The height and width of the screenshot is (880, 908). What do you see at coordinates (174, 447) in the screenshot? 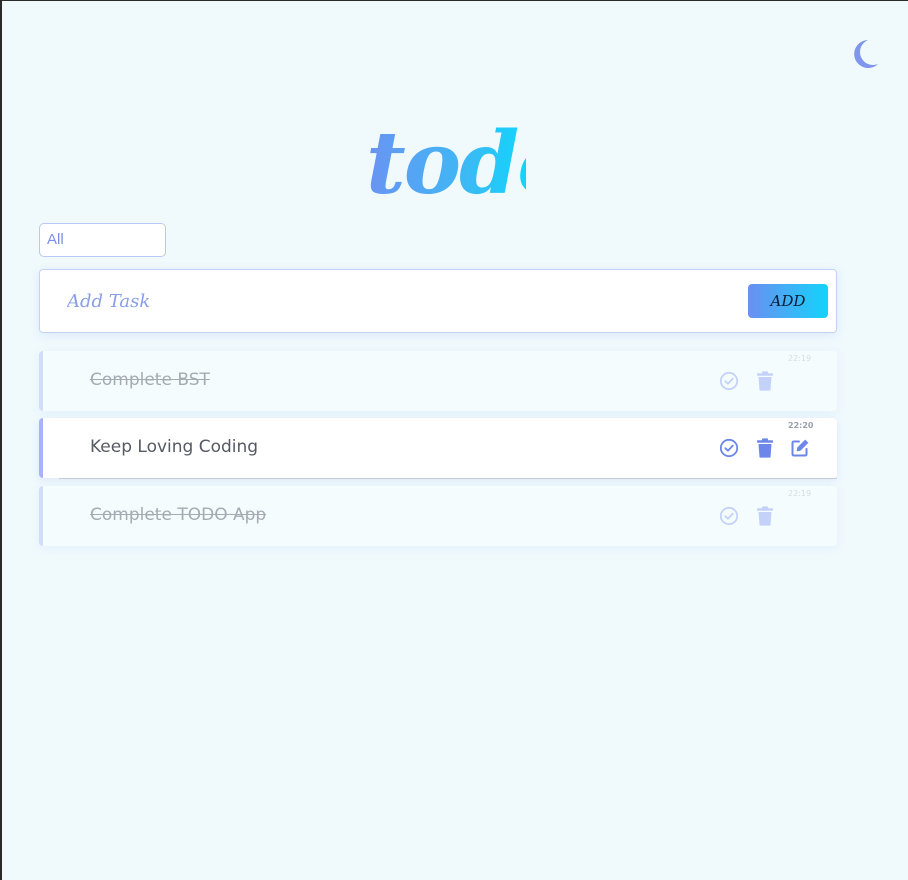
I see `task-text: Keep Loving Coding` at bounding box center [174, 447].